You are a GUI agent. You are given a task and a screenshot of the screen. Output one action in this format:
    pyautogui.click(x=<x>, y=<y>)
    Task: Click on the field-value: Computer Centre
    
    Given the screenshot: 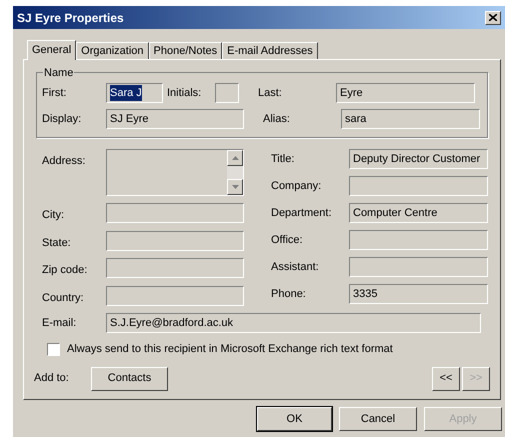 What is the action you would take?
    pyautogui.click(x=395, y=213)
    